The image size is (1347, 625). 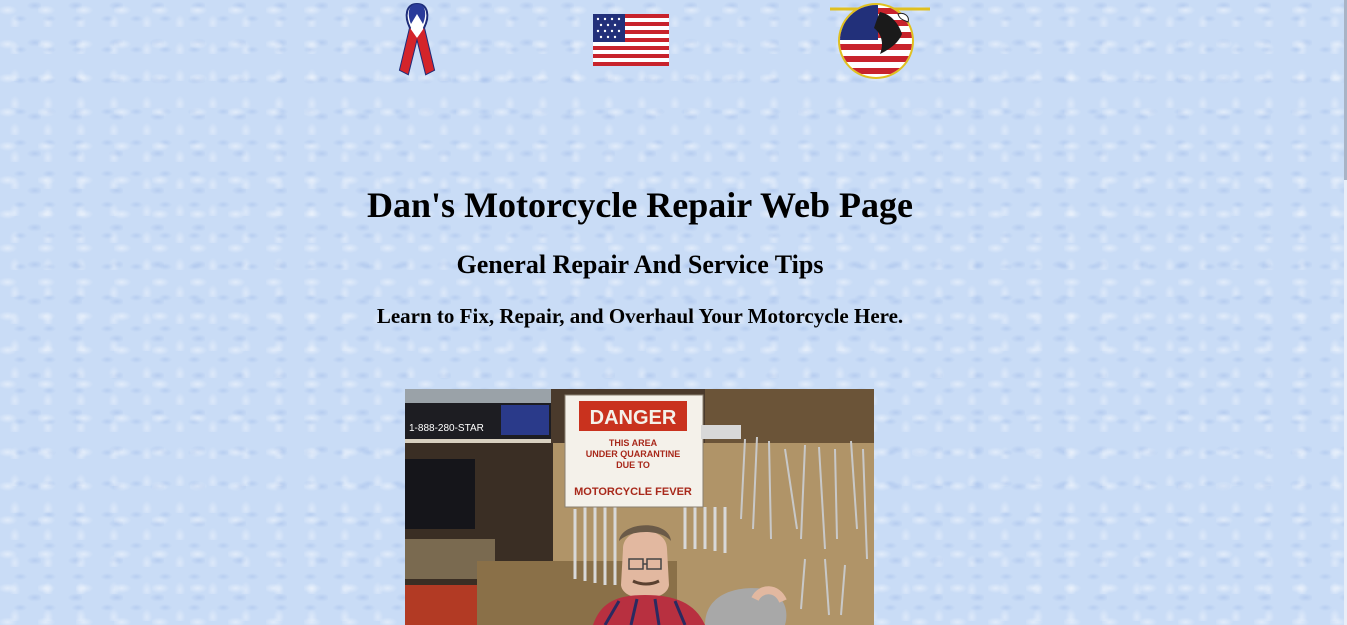 What do you see at coordinates (640, 205) in the screenshot?
I see `page-title: Dan's Motorcycle Repair Web Page` at bounding box center [640, 205].